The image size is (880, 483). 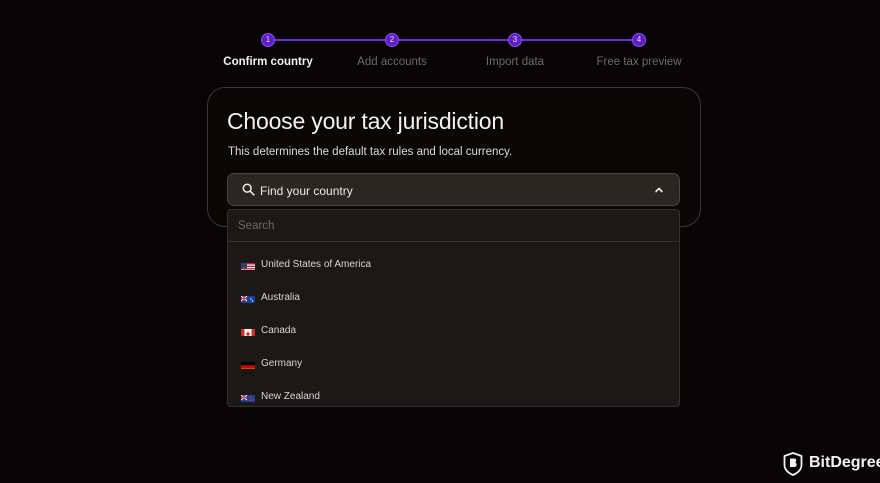 I want to click on card-title: Choose your tax jurisdiction, so click(x=365, y=121).